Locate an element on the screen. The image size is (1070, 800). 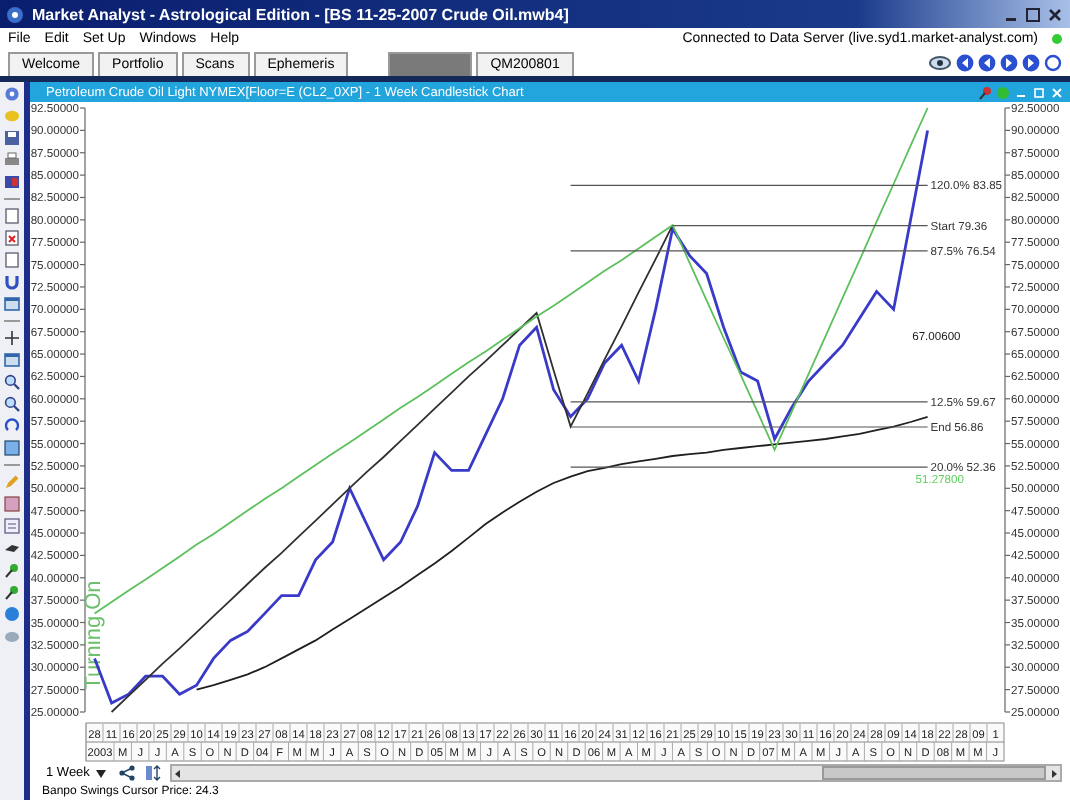
chart-annotation: Turning On is located at coordinates (94, 635).